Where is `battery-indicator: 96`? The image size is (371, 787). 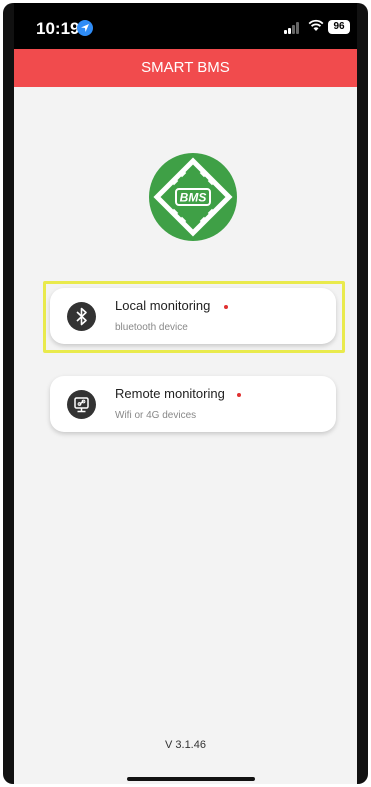
battery-indicator: 96 is located at coordinates (339, 27).